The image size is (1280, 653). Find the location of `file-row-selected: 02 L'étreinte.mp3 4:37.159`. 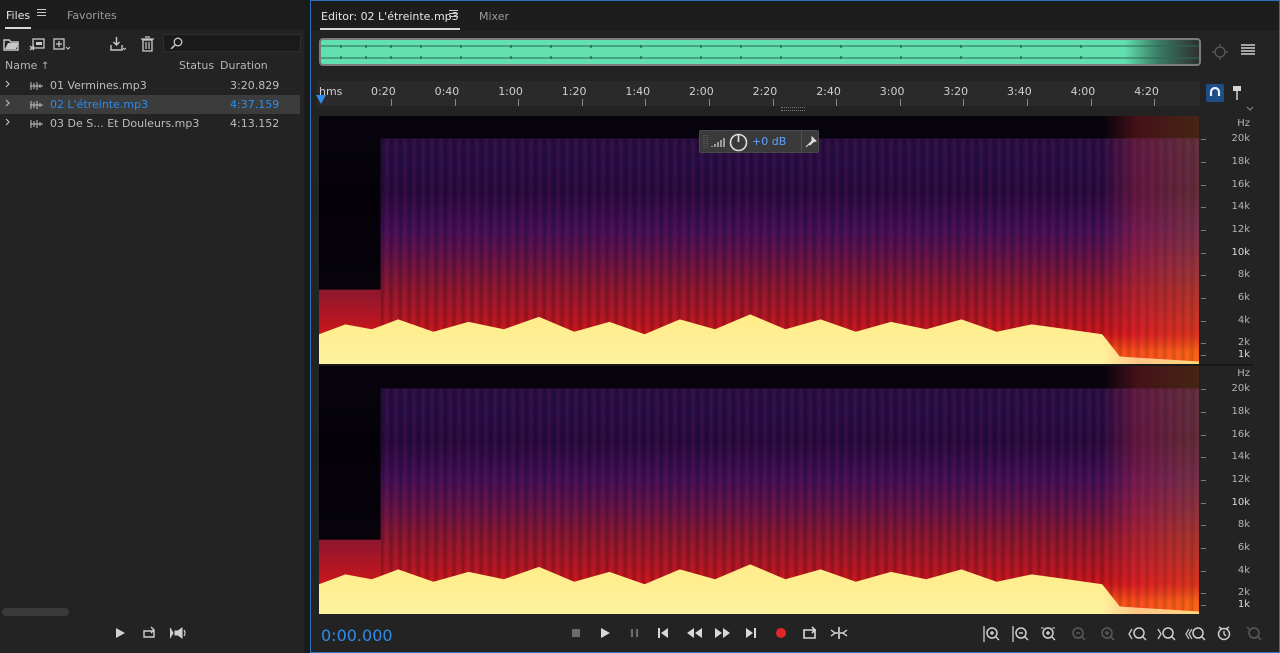

file-row-selected: 02 L'étreinte.mp3 4:37.159 is located at coordinates (150, 104).